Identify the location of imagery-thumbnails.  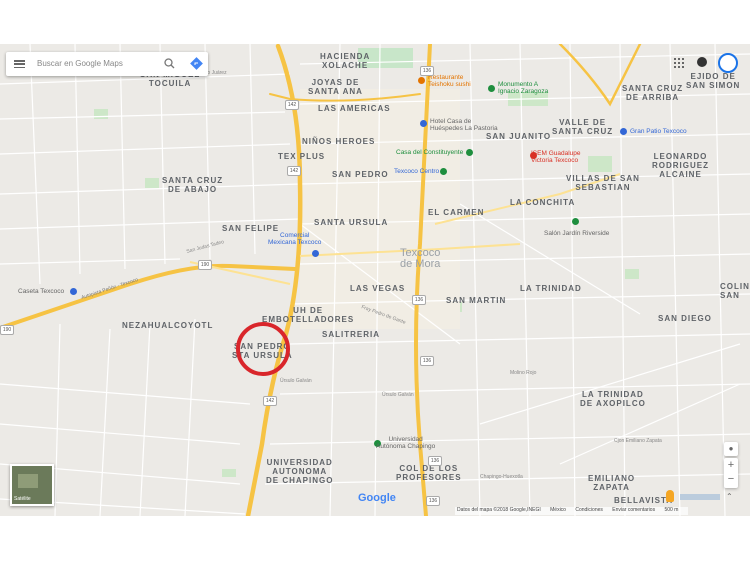
(700, 497).